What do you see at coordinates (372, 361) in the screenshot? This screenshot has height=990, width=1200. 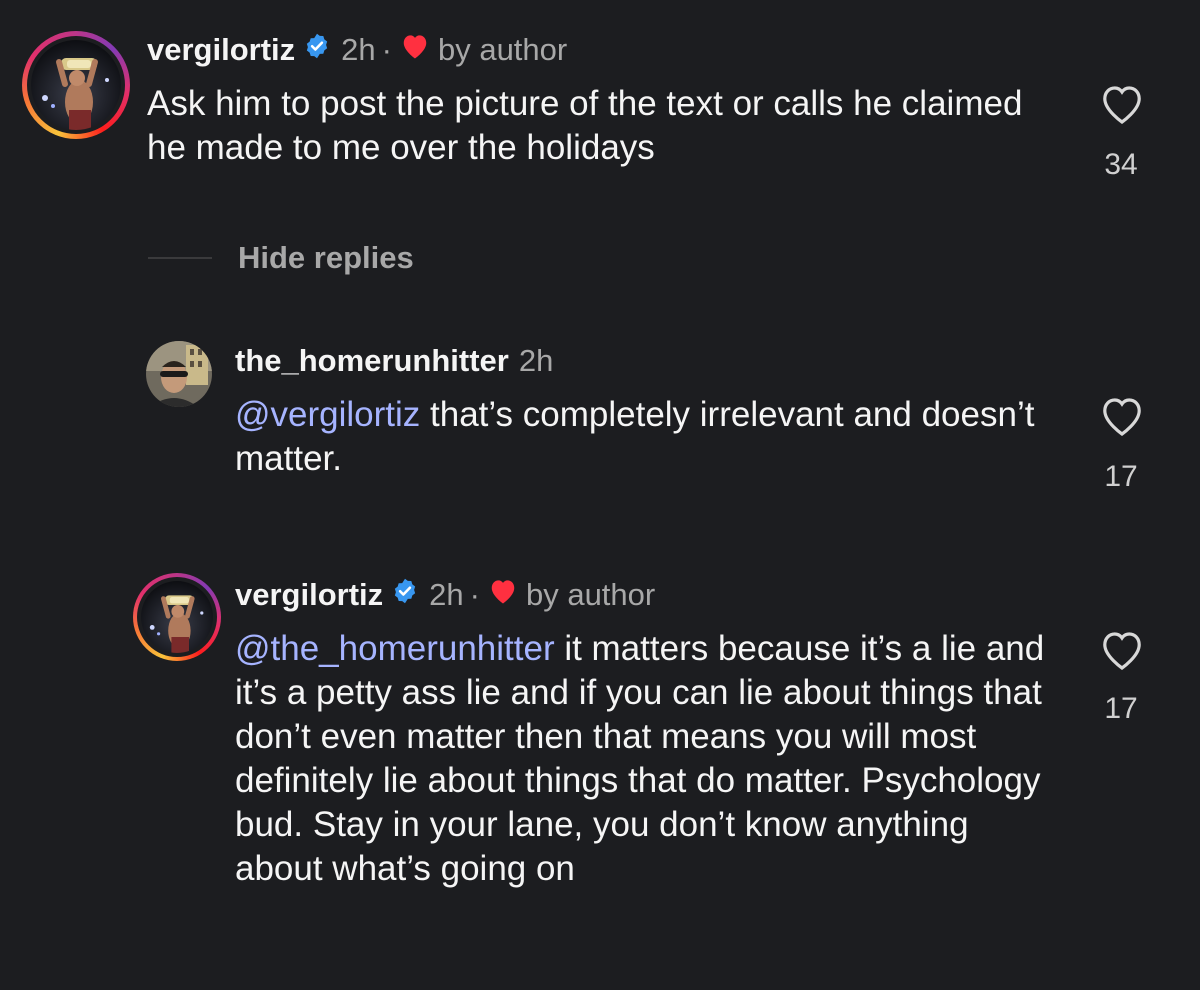 I see `comment-author: the_homerunhitter` at bounding box center [372, 361].